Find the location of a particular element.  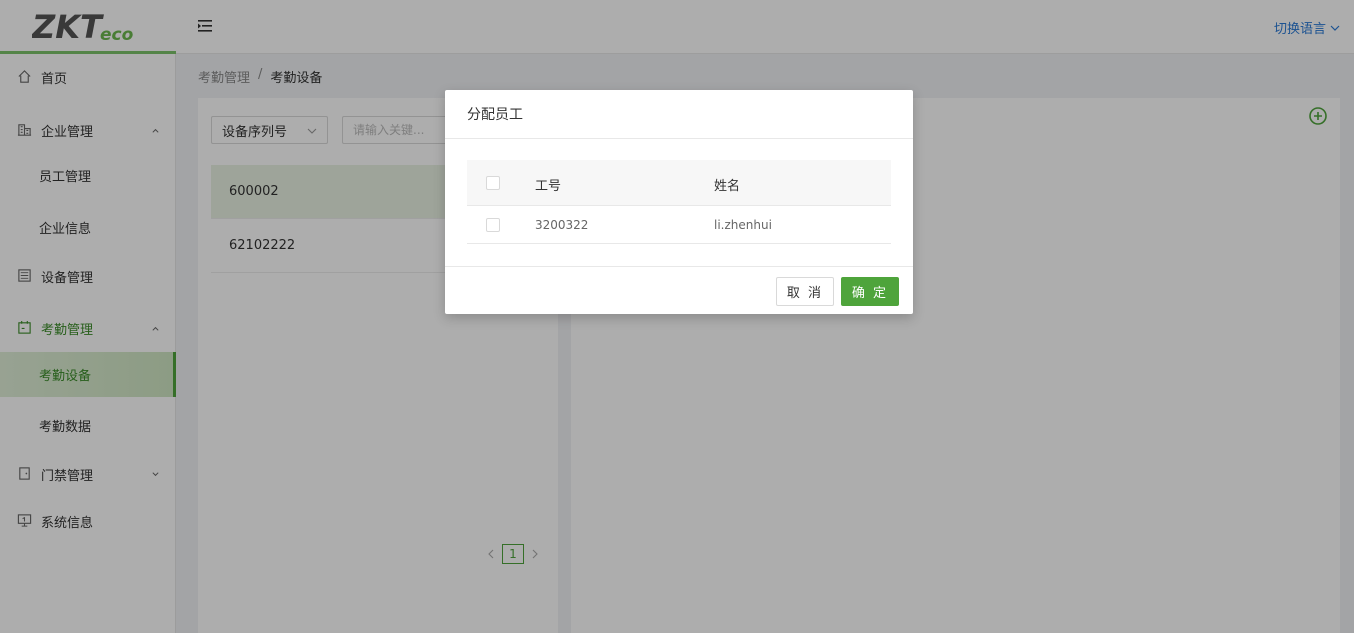

cancel-button: 取 消 is located at coordinates (805, 291).